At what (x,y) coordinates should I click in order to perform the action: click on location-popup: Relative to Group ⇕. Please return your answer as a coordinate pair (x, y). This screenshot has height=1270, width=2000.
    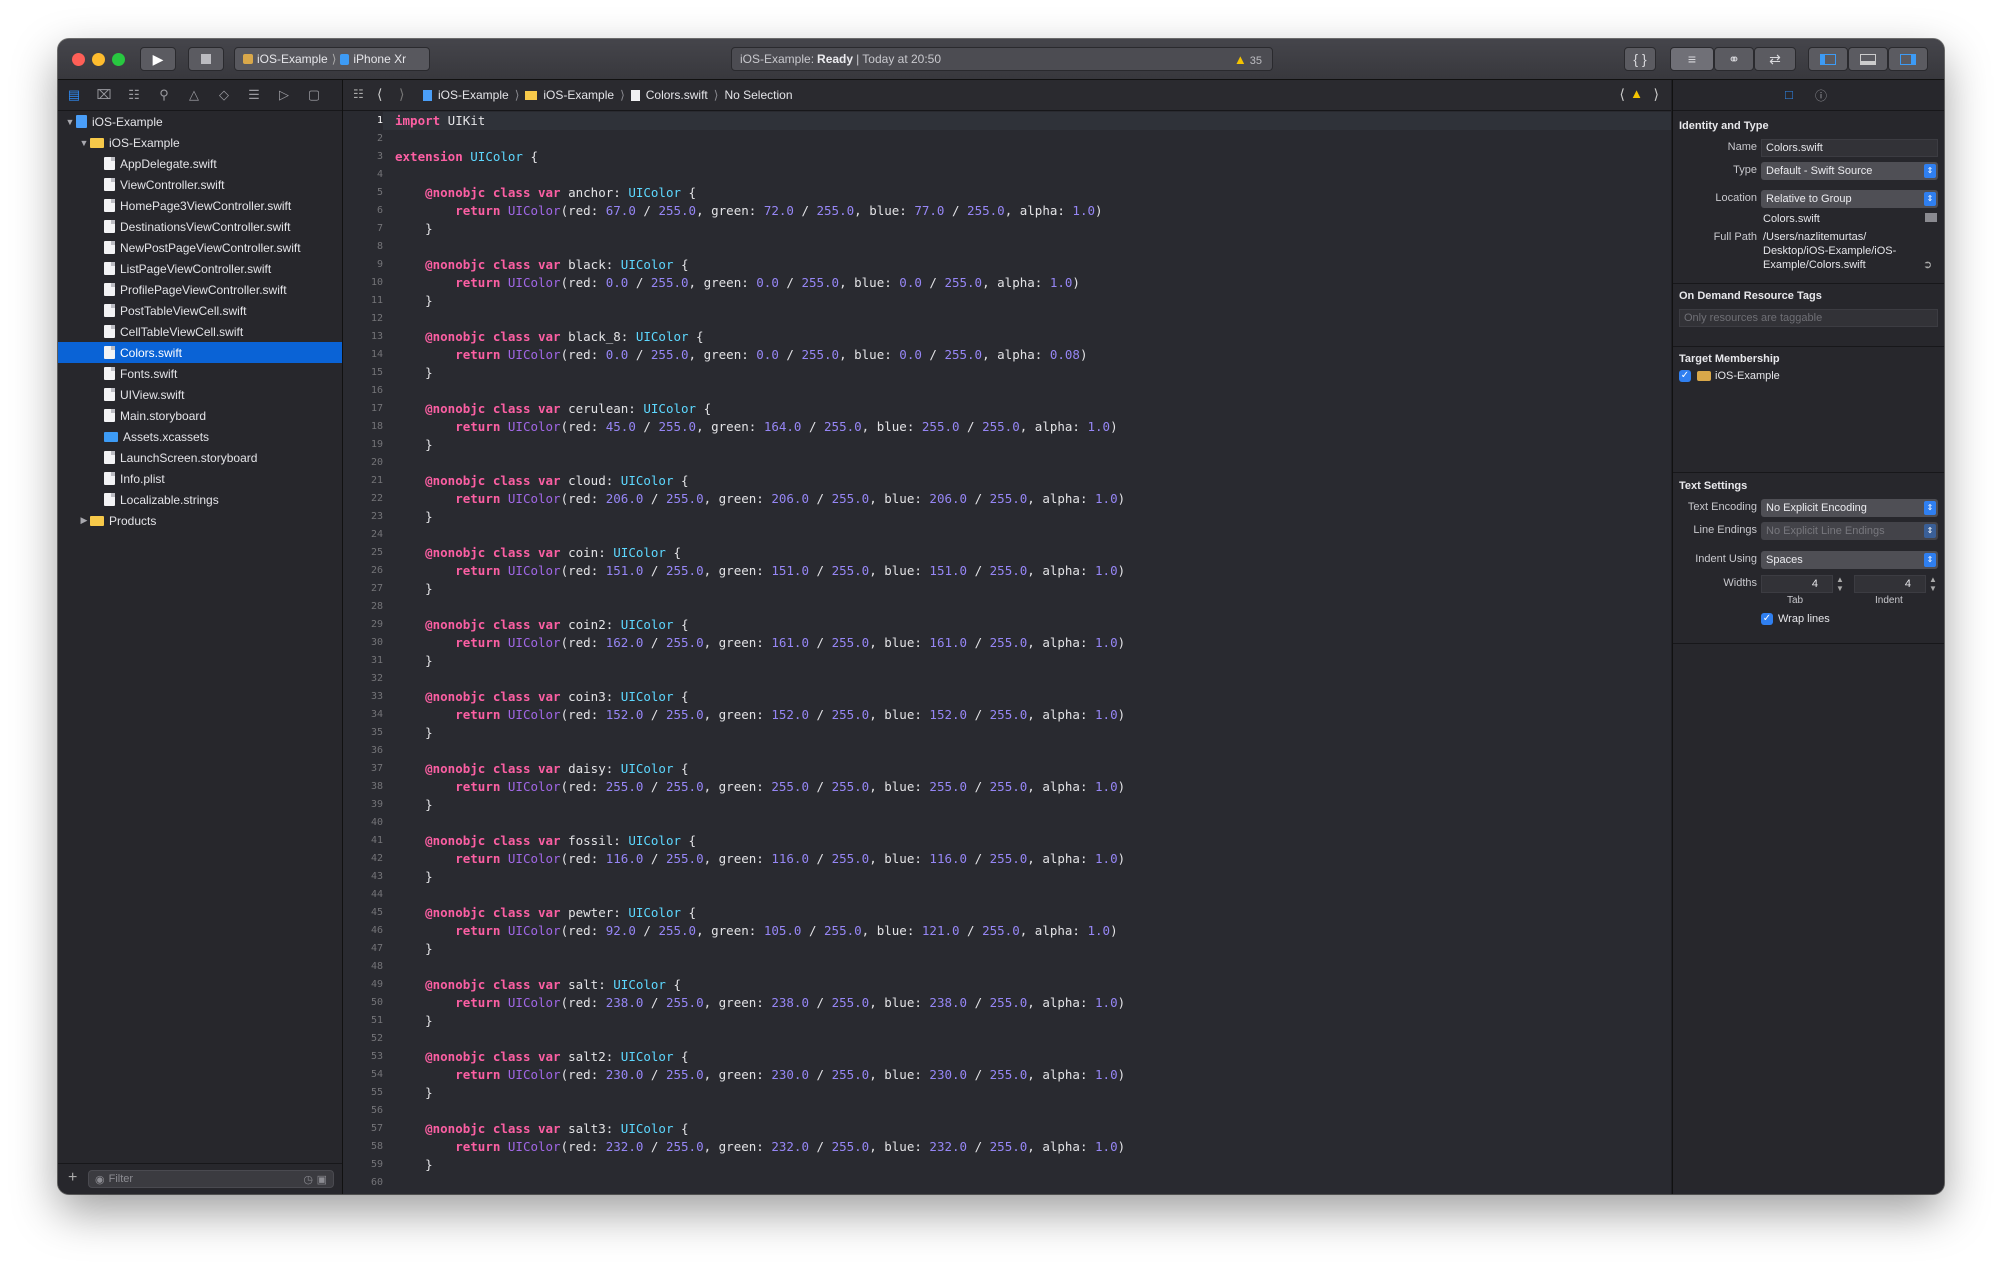
    Looking at the image, I should click on (1849, 199).